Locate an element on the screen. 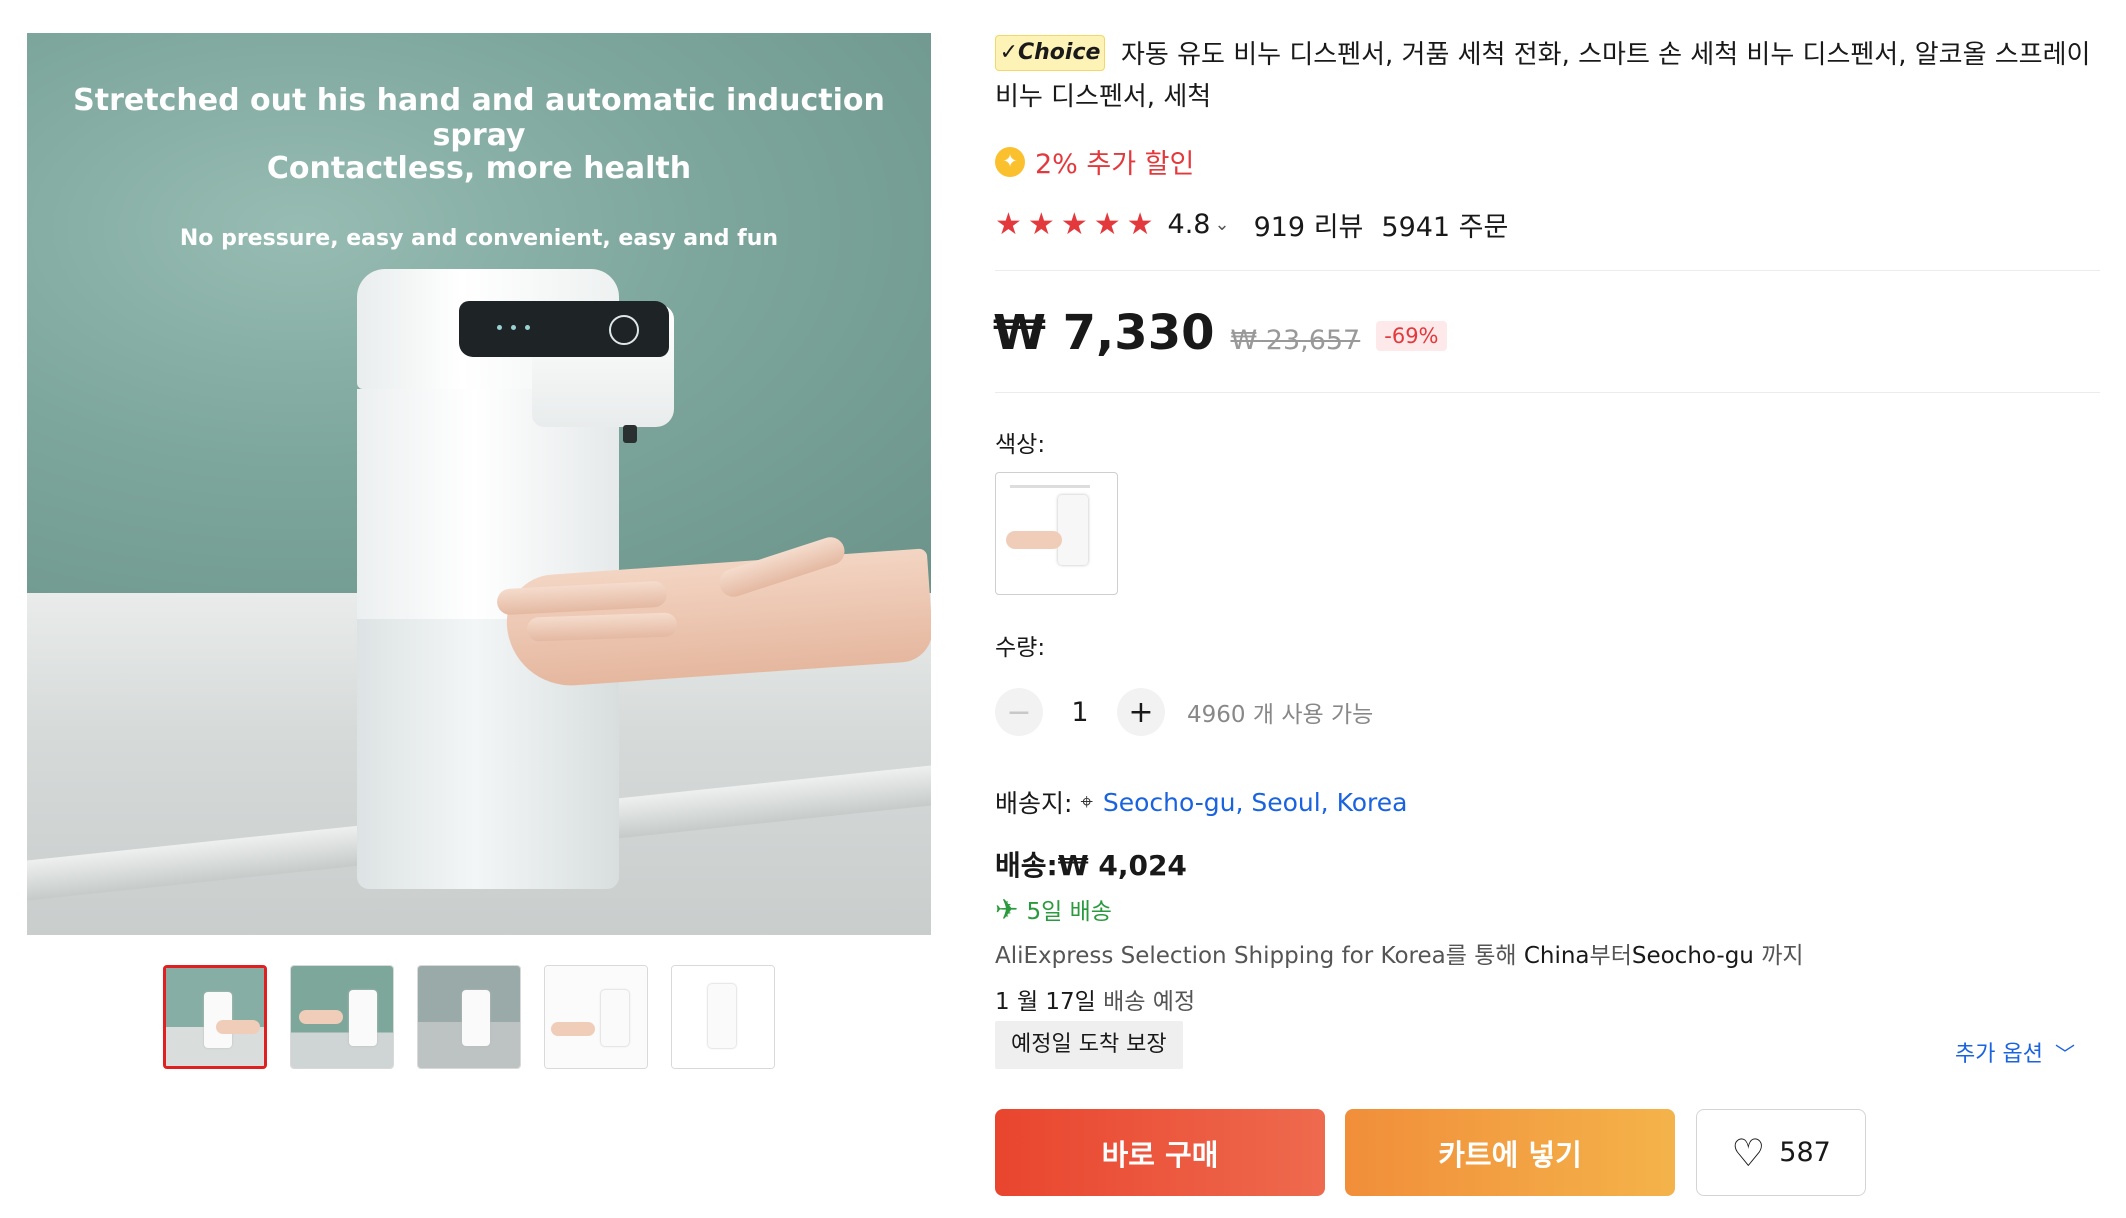  dispenser-nozzle is located at coordinates (630, 434).